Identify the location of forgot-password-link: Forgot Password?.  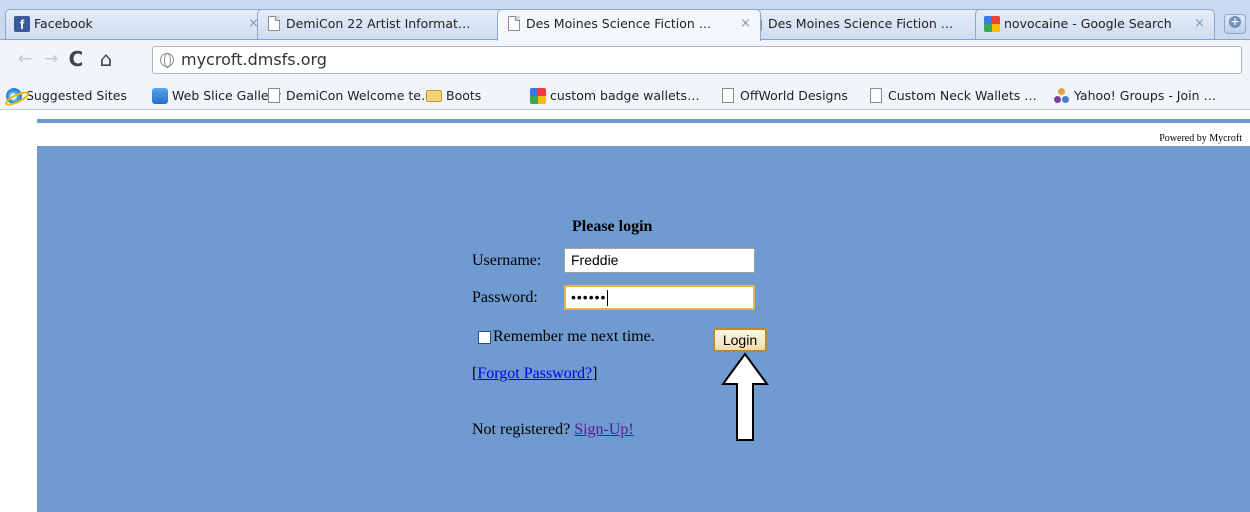
(534, 373).